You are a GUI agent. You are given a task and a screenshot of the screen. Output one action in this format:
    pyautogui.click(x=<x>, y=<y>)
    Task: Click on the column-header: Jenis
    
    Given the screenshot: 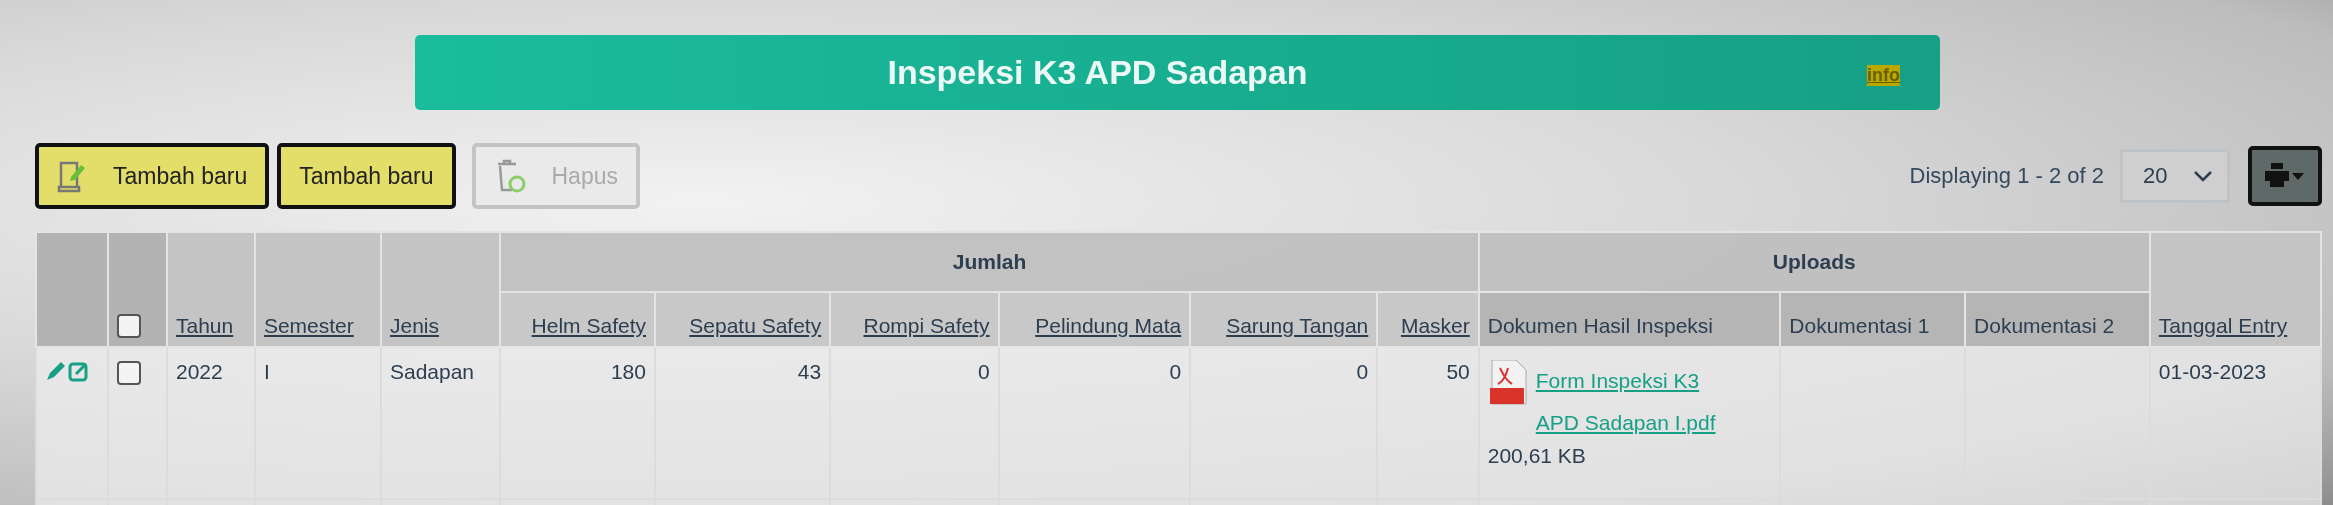 What is the action you would take?
    pyautogui.click(x=440, y=289)
    